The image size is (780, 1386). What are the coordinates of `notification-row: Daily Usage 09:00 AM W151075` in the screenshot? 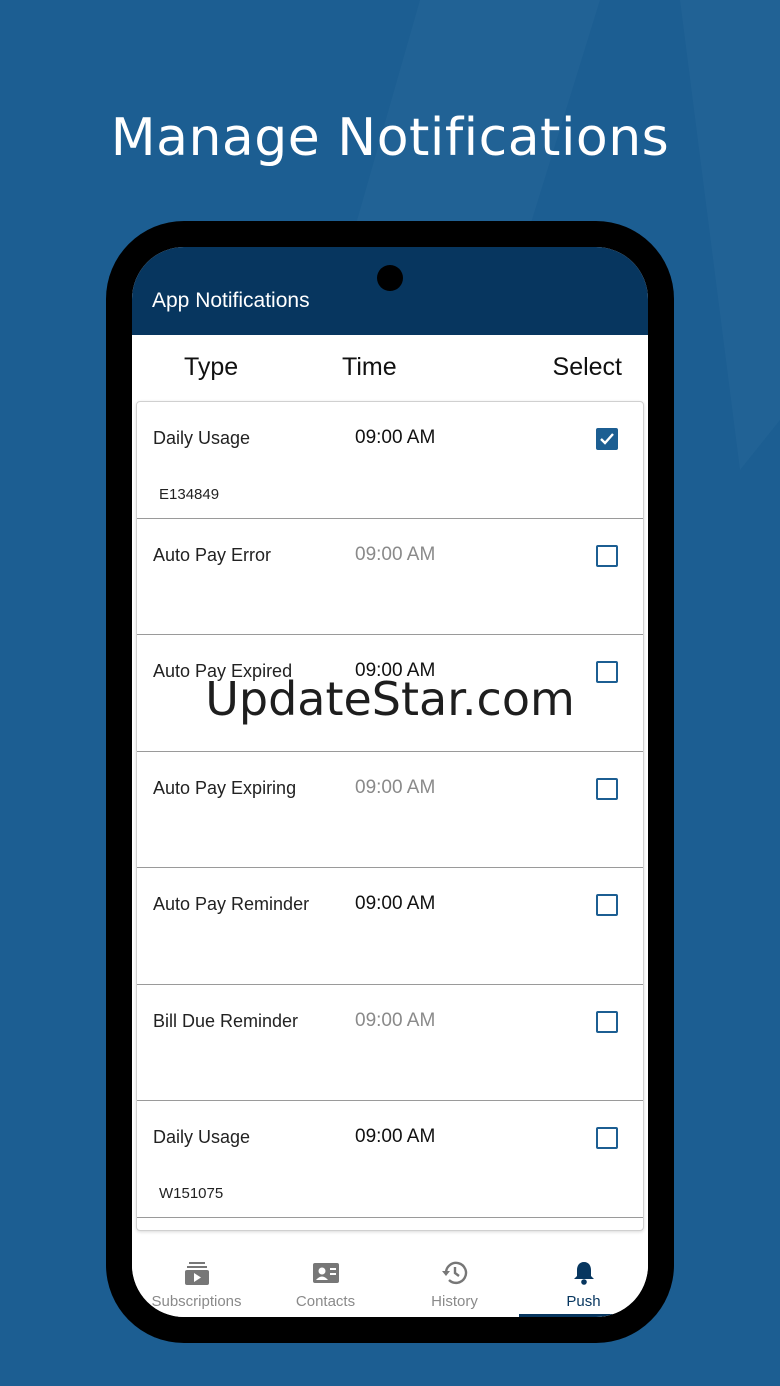 It's located at (390, 1159).